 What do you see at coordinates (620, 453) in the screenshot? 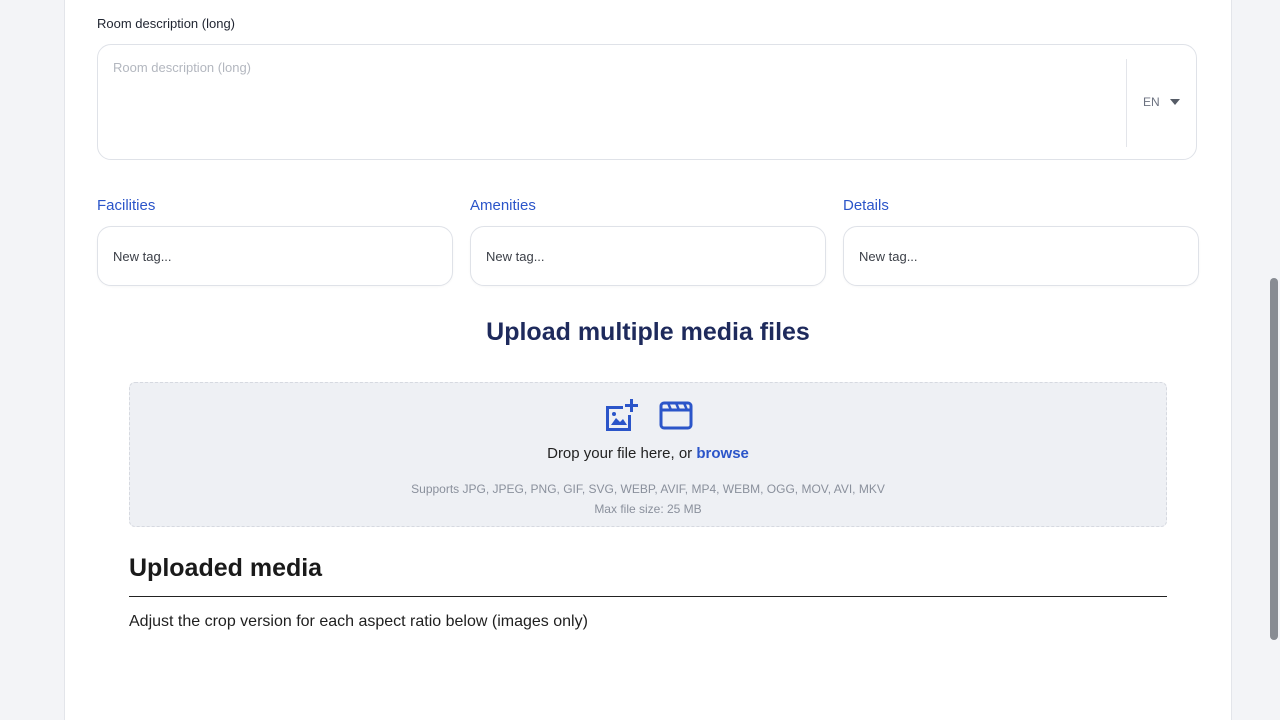
I see `drop-instruction: Drop your file here, or` at bounding box center [620, 453].